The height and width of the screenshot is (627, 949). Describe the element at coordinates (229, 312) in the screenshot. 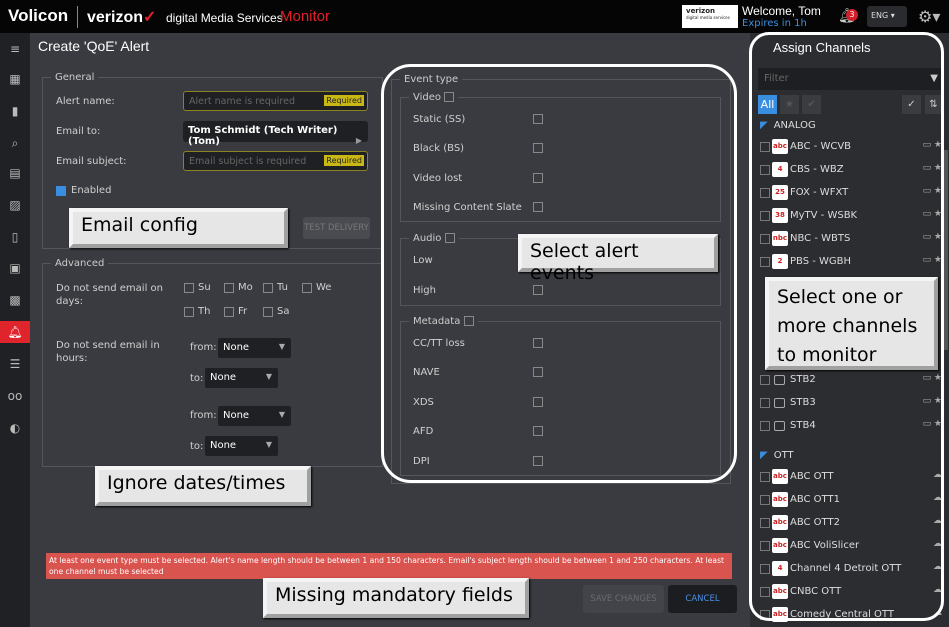

I see `day-checkbox-fr` at that location.